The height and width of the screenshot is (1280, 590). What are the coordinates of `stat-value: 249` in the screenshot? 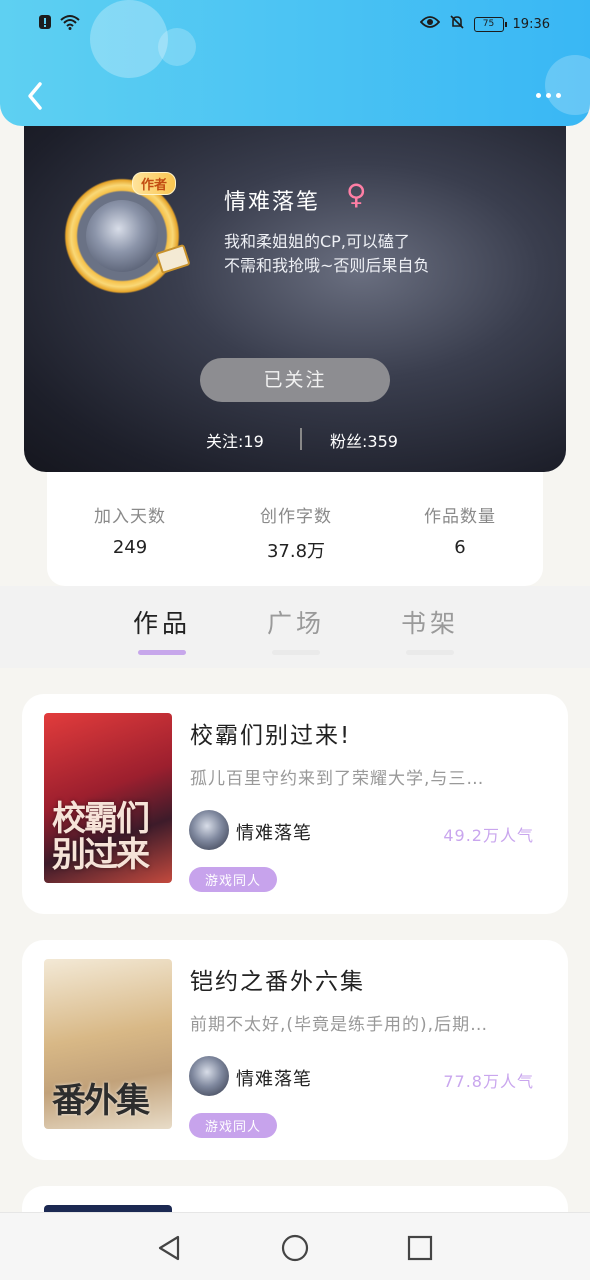 It's located at (130, 547).